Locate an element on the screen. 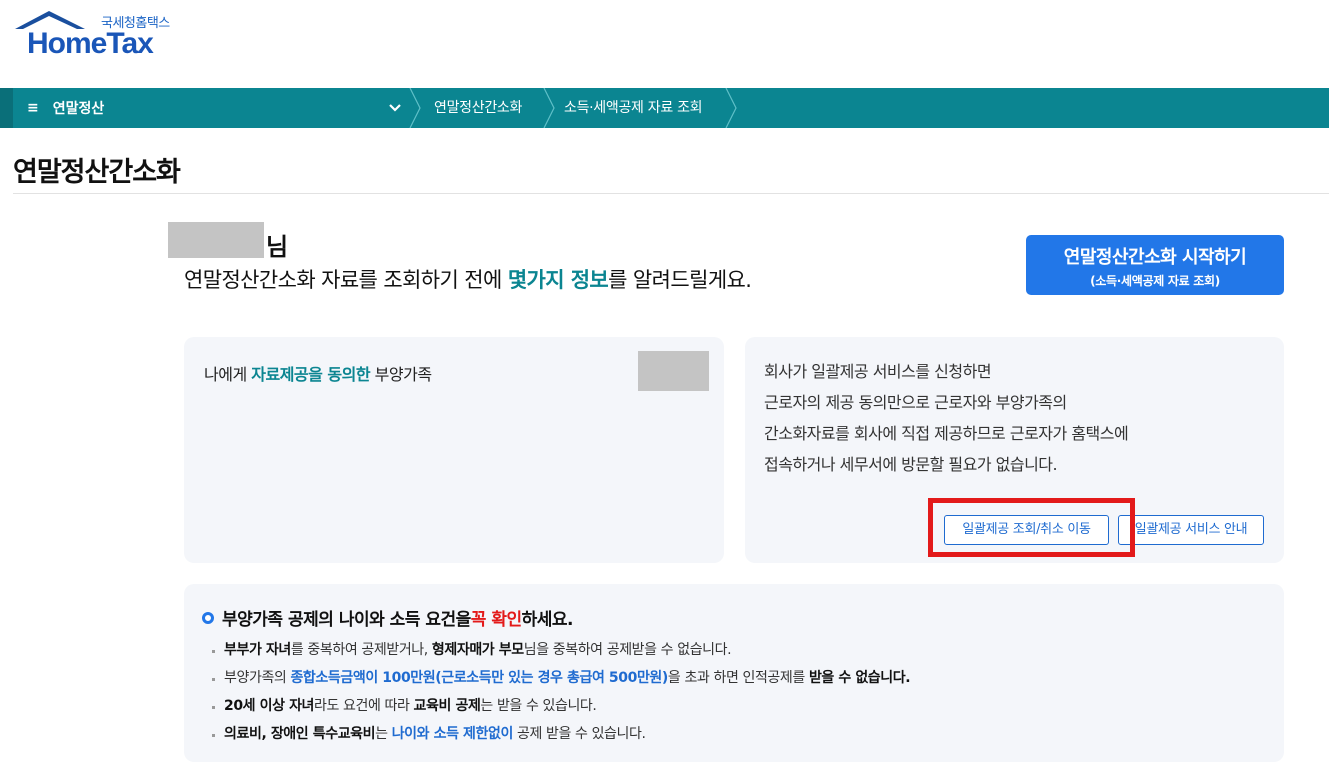 This screenshot has height=767, width=1329. notice-item-part: 님을 중복하여 공제받을 수 없습니다. is located at coordinates (627, 650).